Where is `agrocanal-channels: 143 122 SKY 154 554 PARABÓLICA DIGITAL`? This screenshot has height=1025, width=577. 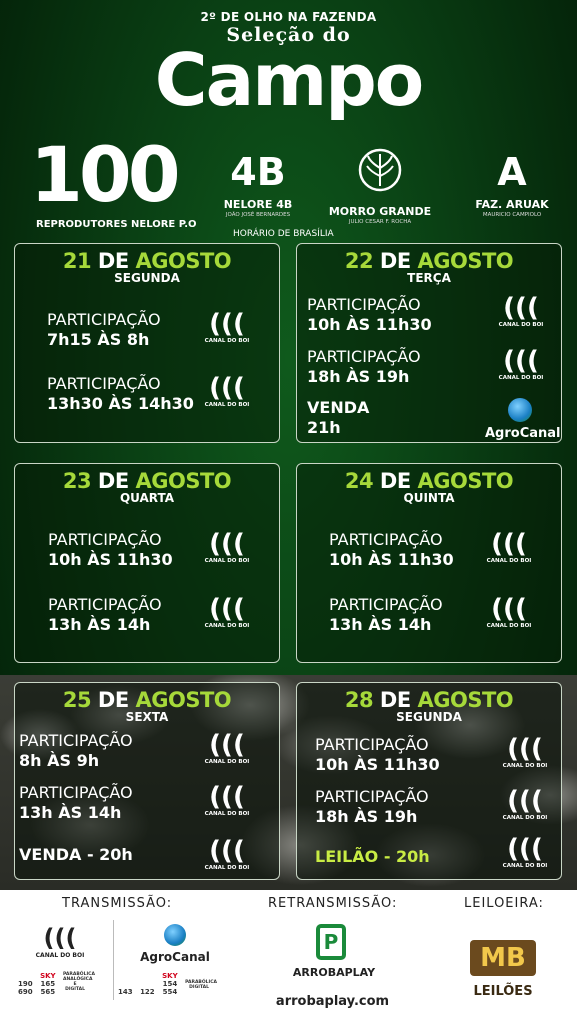
agrocanal-channels: 143 122 SKY 154 554 PARABÓLICA DIGITAL is located at coordinates (168, 984).